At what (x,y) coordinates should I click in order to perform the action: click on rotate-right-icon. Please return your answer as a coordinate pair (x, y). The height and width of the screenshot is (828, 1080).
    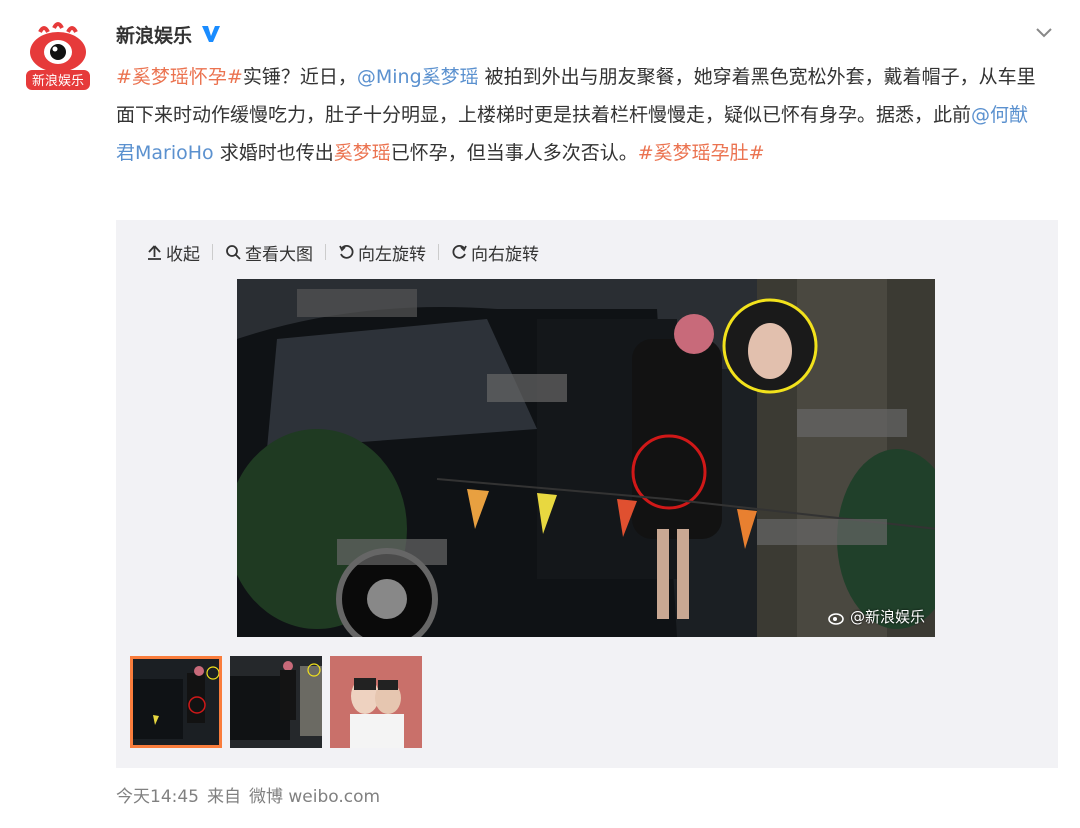
    Looking at the image, I should click on (459, 251).